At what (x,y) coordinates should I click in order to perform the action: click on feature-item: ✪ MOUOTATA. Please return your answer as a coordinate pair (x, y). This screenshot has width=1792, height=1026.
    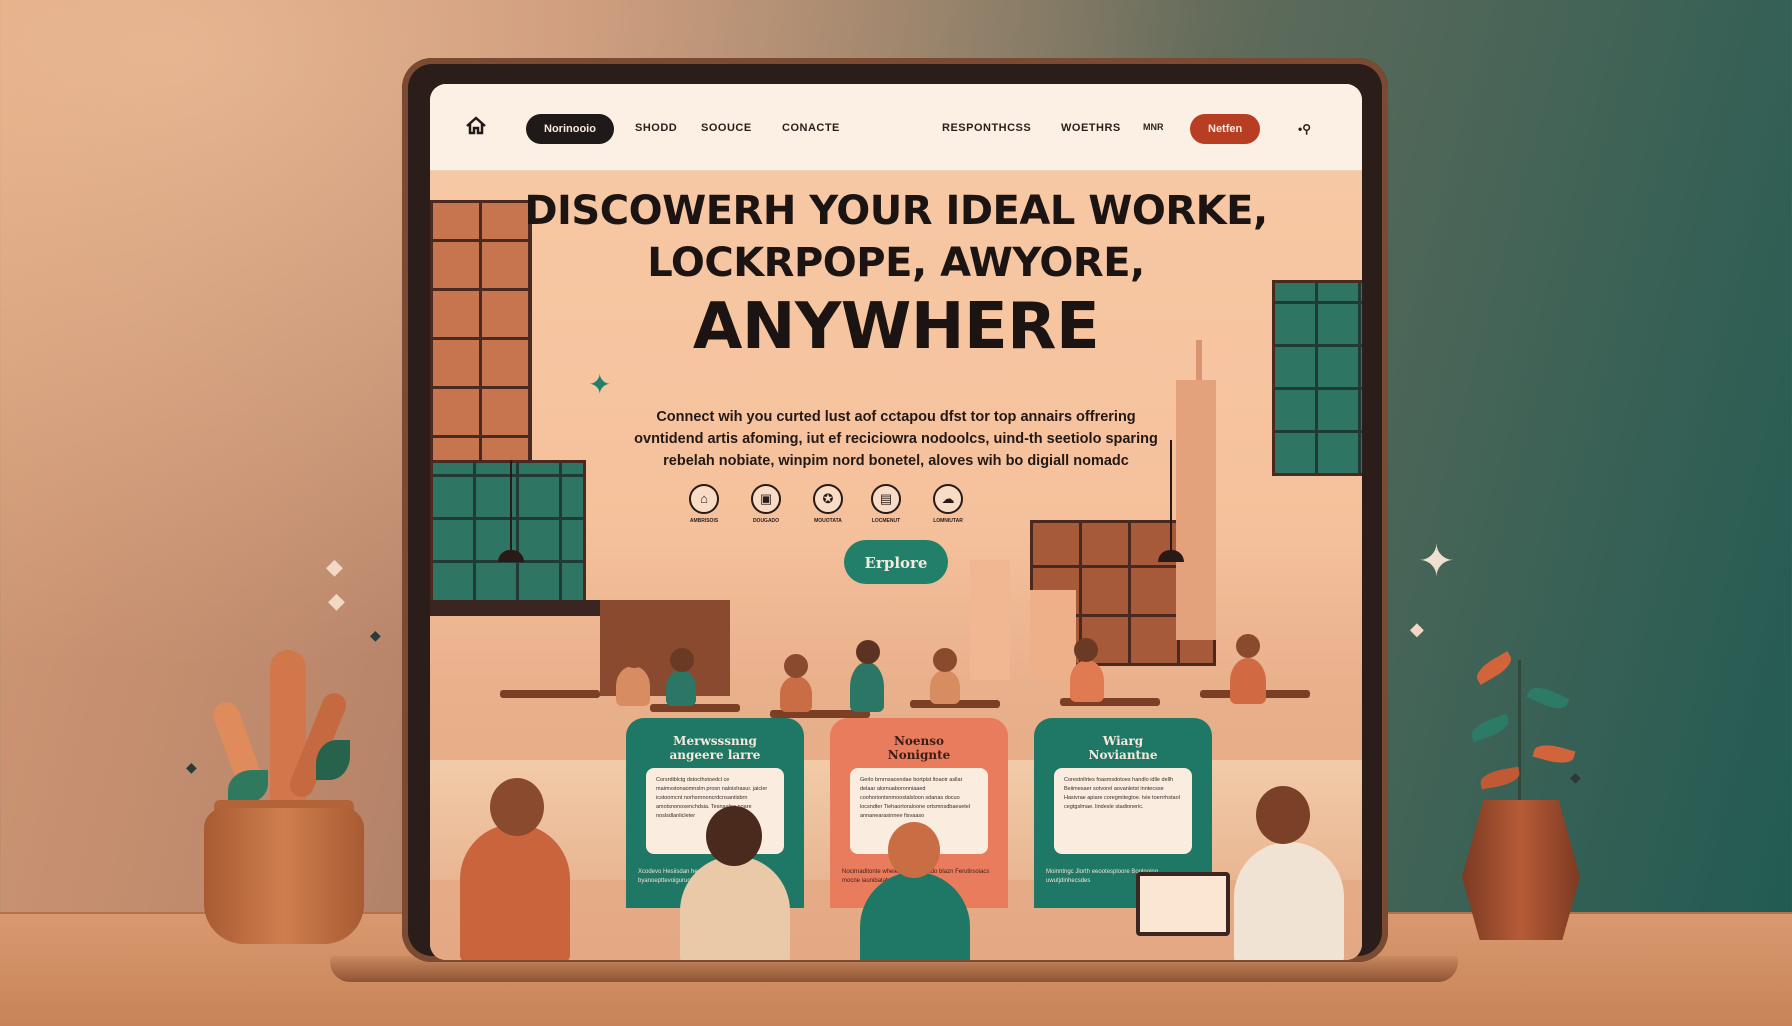
    Looking at the image, I should click on (828, 504).